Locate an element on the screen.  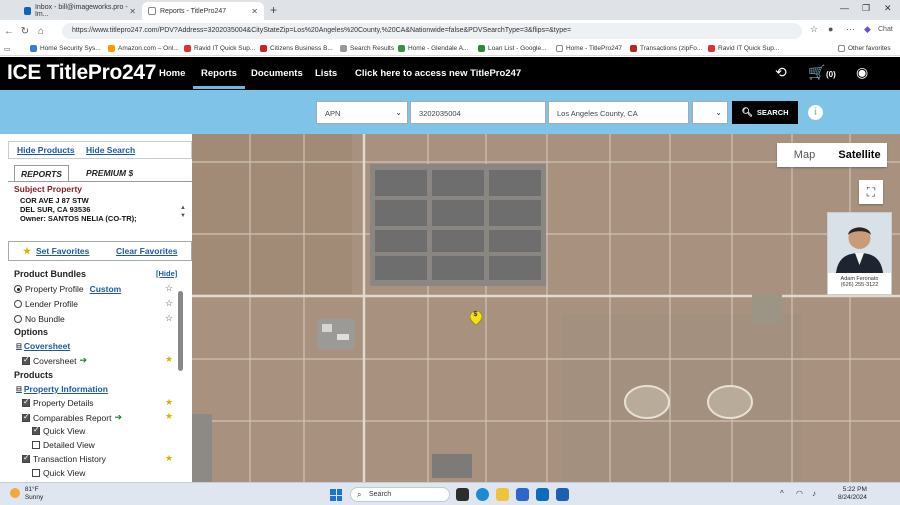
star-icon: ☆ is located at coordinates (814, 29).